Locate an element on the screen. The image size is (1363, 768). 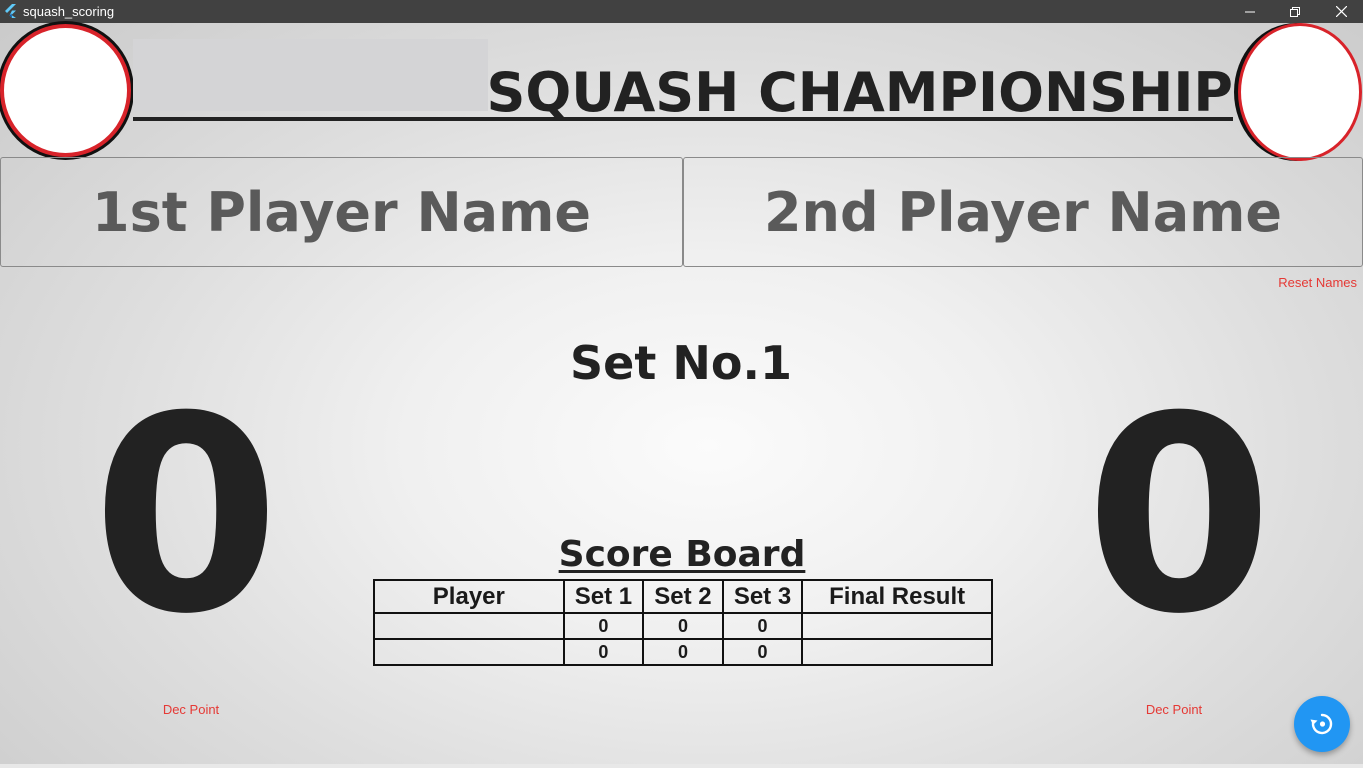
player2-score-button: 0 is located at coordinates (1179, 516).